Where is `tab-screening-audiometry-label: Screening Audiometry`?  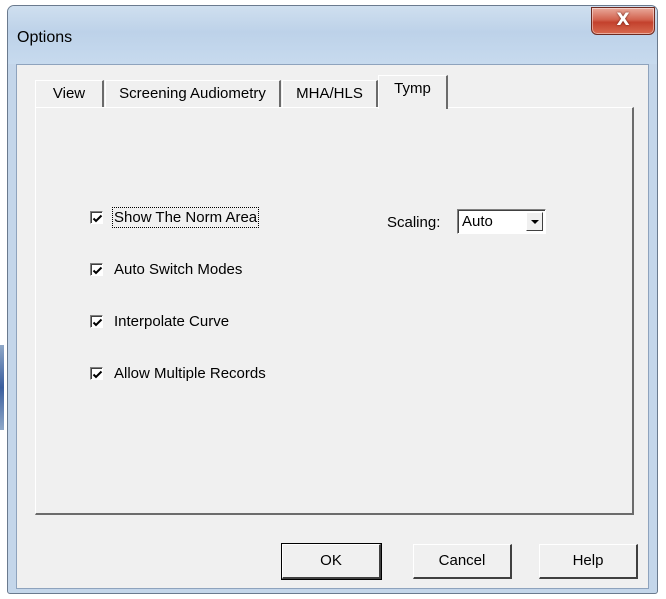
tab-screening-audiometry-label: Screening Audiometry is located at coordinates (192, 93).